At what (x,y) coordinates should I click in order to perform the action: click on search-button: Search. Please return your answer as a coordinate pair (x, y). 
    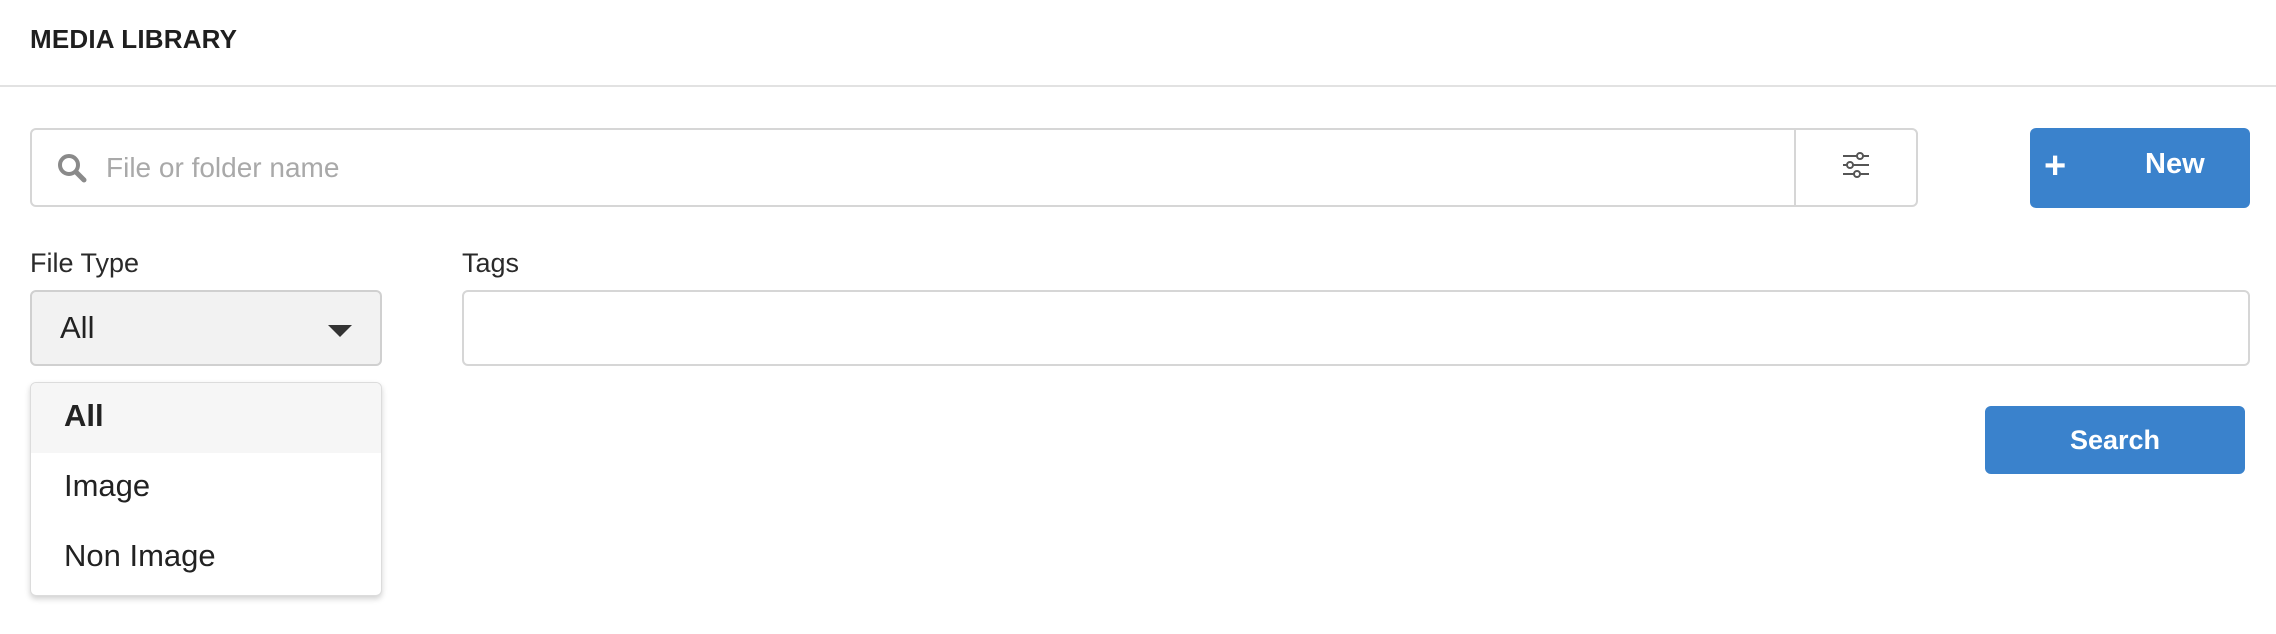
    Looking at the image, I should click on (2115, 440).